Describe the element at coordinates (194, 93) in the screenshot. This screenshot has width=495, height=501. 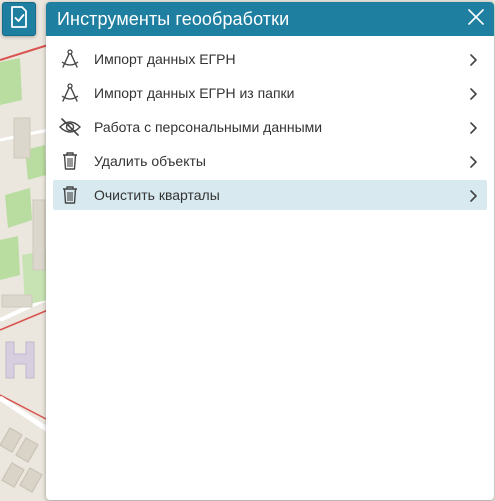
I see `menu-item-label: Импорт данных ЕГРН из папки` at that location.